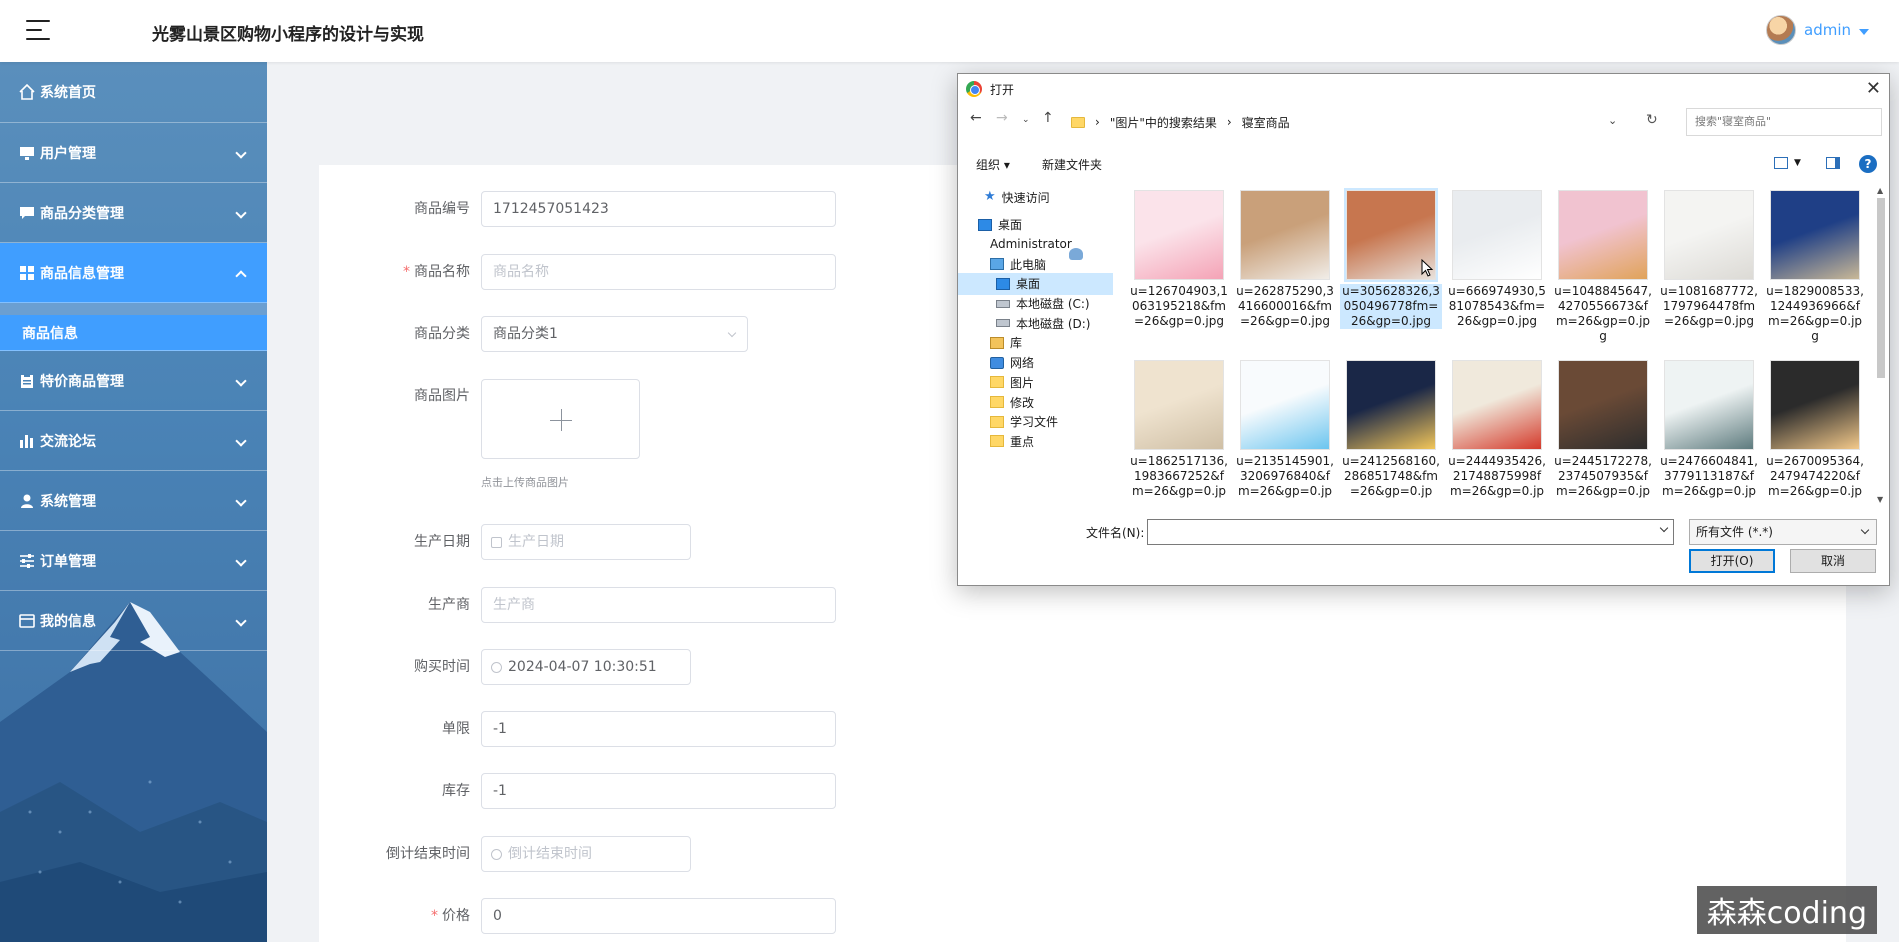  I want to click on view-mode-icon, so click(1781, 163).